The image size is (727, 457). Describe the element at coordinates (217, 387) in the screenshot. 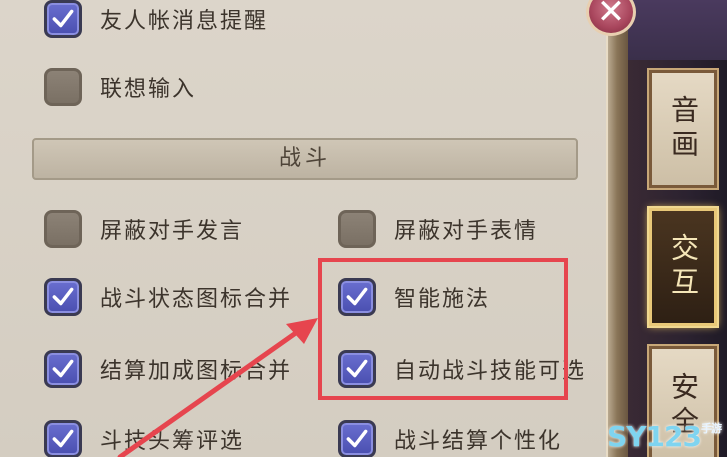

I see `annotation-arrow-icon` at that location.